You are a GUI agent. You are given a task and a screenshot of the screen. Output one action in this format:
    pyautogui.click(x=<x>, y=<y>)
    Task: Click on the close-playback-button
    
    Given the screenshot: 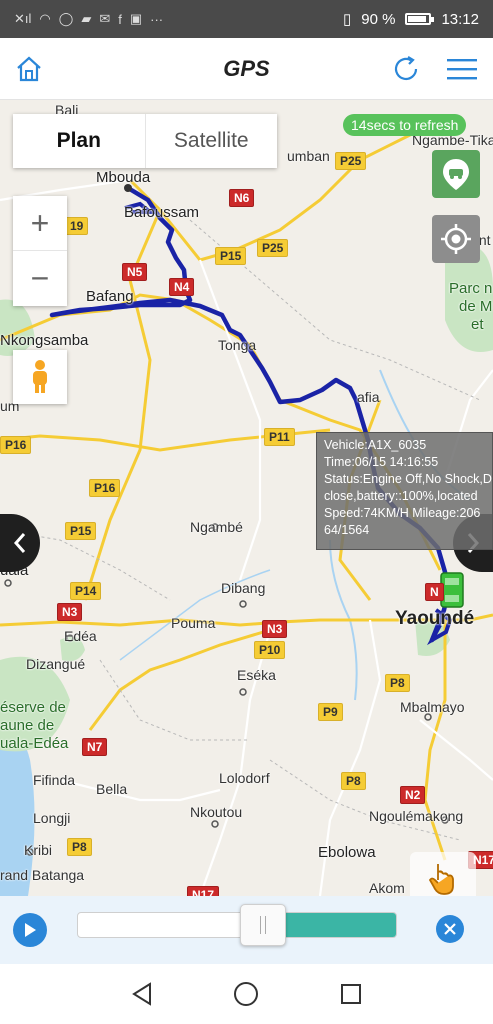 What is the action you would take?
    pyautogui.click(x=450, y=929)
    